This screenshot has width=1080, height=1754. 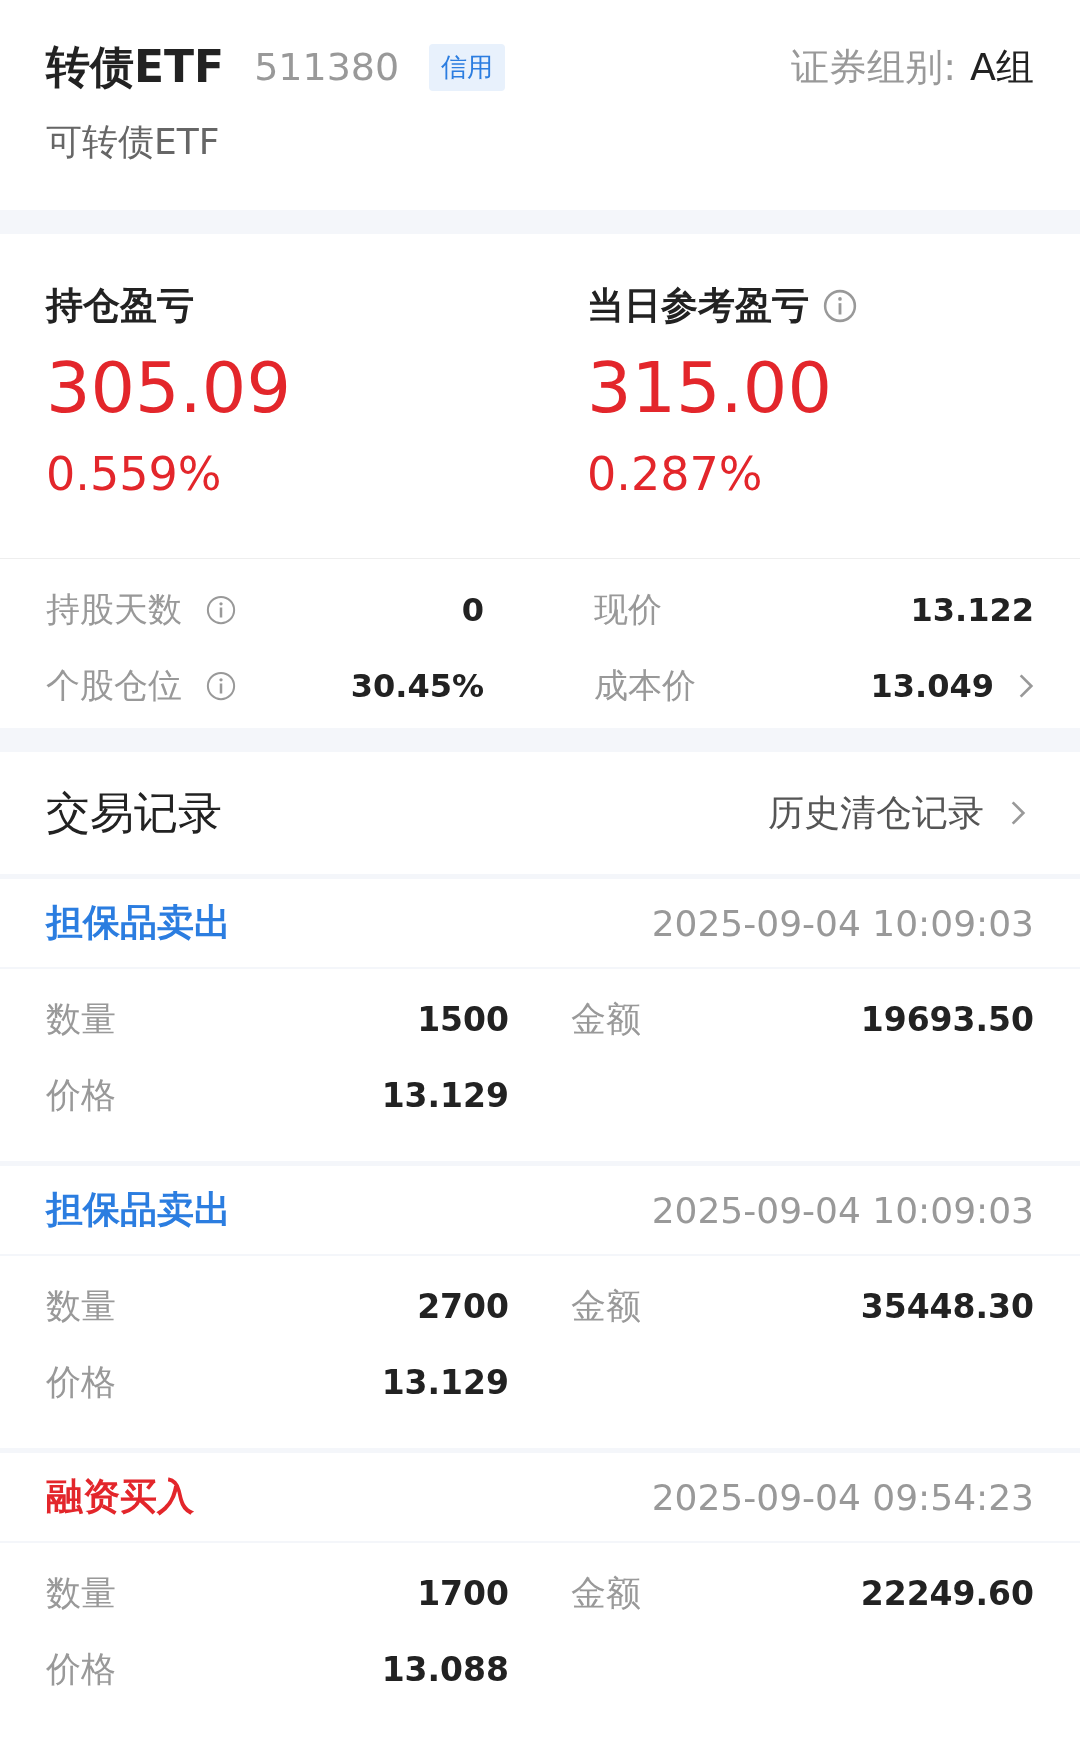 What do you see at coordinates (327, 67) in the screenshot?
I see `stock-code: 511380` at bounding box center [327, 67].